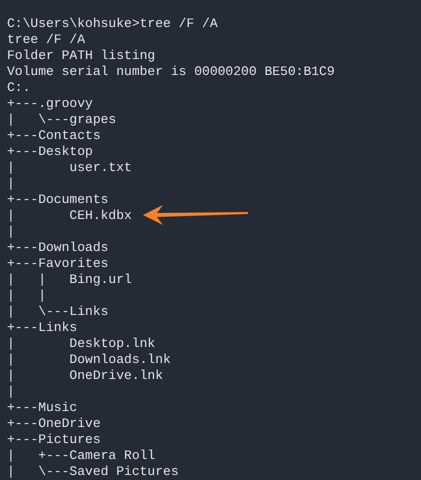 The width and height of the screenshot is (421, 480). I want to click on terminal-line: | Desktop.lnk, so click(81, 344).